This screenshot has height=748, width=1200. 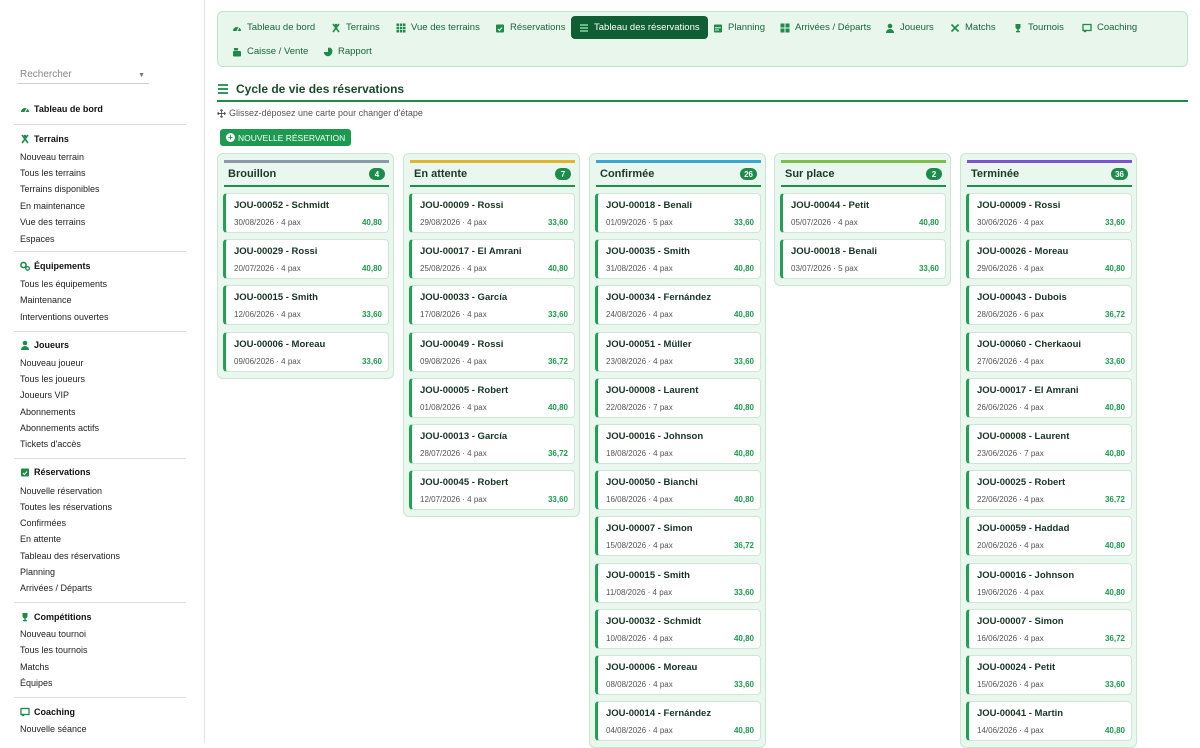 What do you see at coordinates (52, 157) in the screenshot?
I see `sidebar-item: Nouveau terrain` at bounding box center [52, 157].